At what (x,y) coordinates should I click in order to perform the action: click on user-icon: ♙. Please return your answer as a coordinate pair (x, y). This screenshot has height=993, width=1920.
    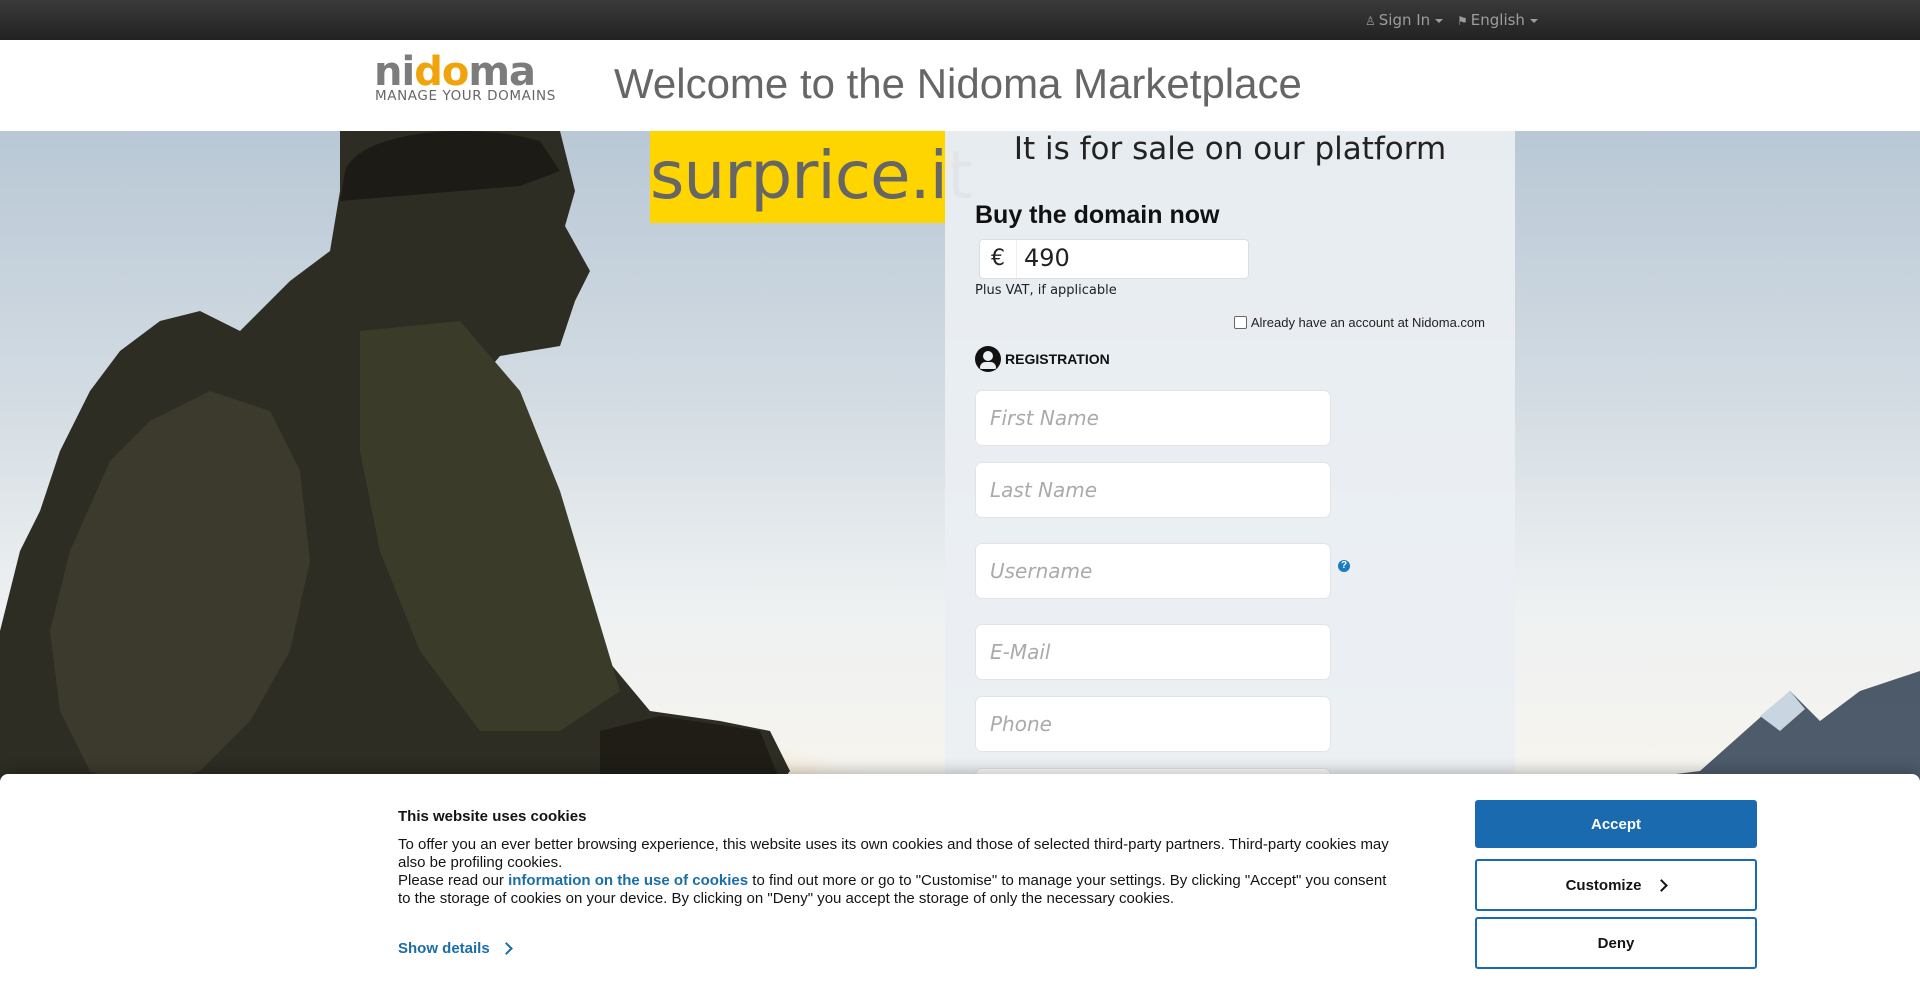
    Looking at the image, I should click on (1370, 21).